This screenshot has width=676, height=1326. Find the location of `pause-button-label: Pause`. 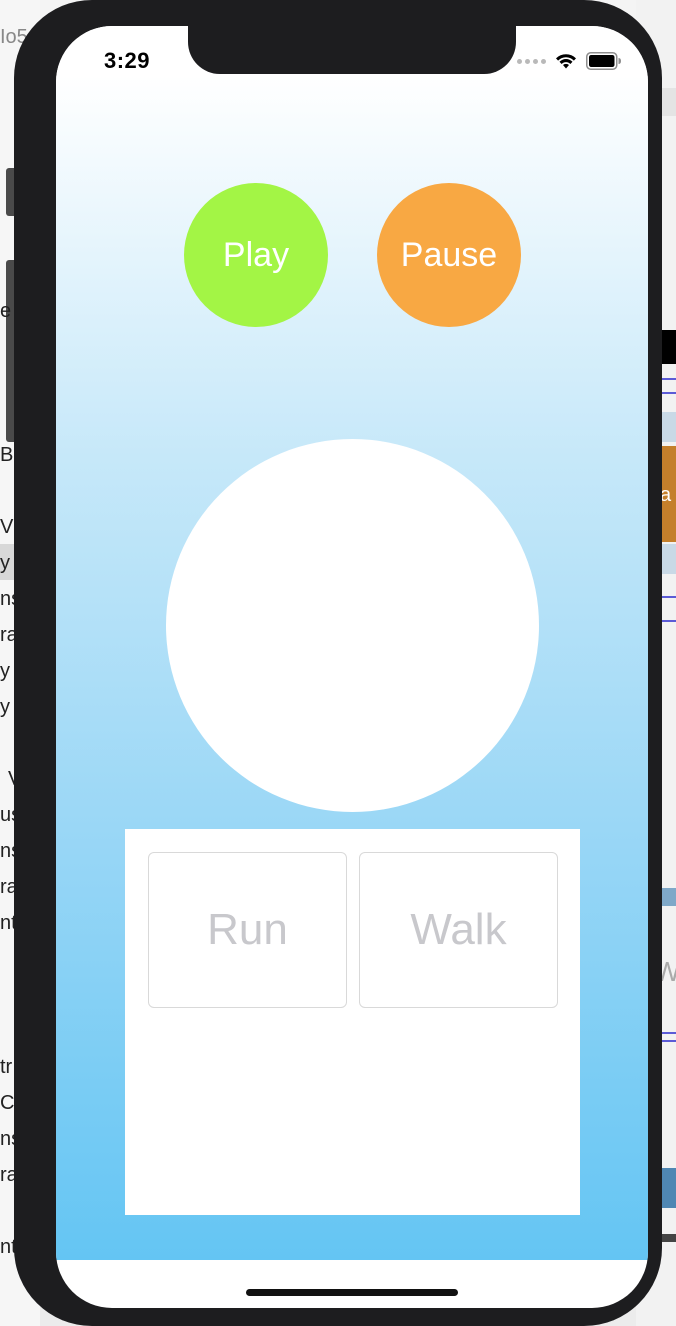

pause-button-label: Pause is located at coordinates (449, 254).